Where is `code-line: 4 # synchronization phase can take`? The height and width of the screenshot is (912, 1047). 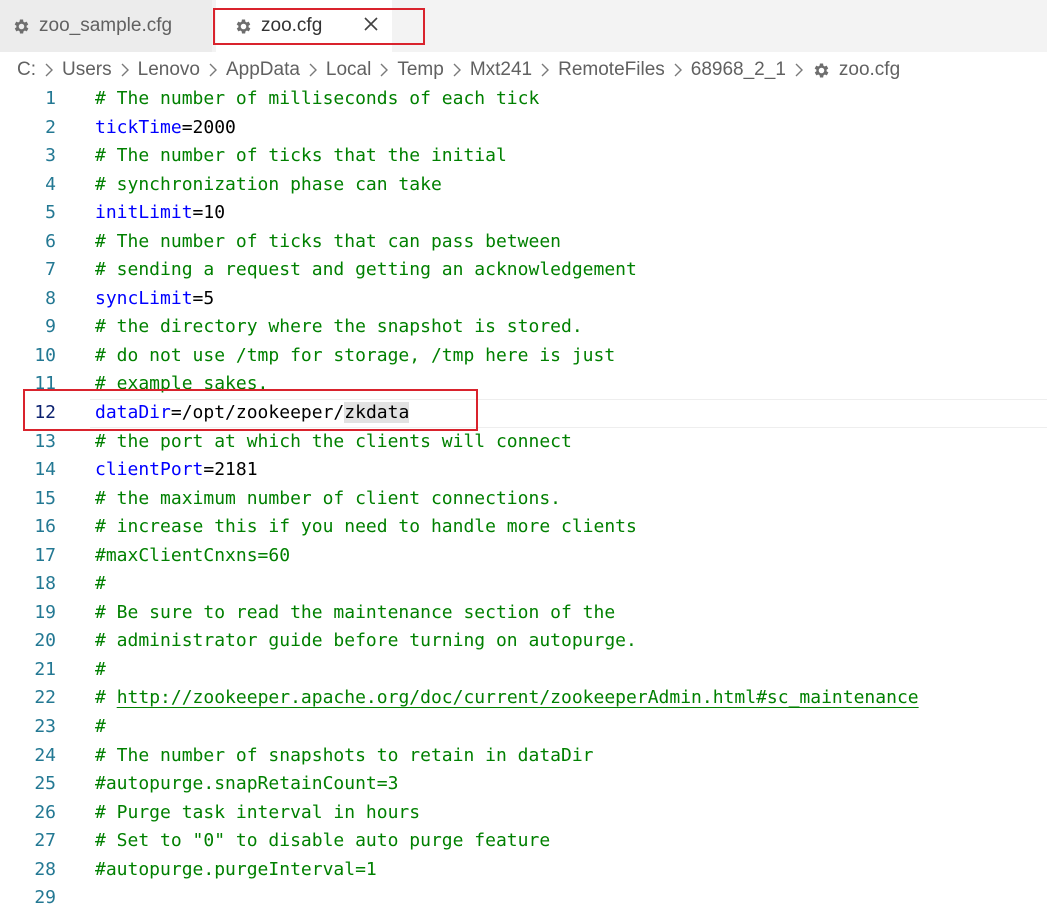 code-line: 4 # synchronization phase can take is located at coordinates (523, 185).